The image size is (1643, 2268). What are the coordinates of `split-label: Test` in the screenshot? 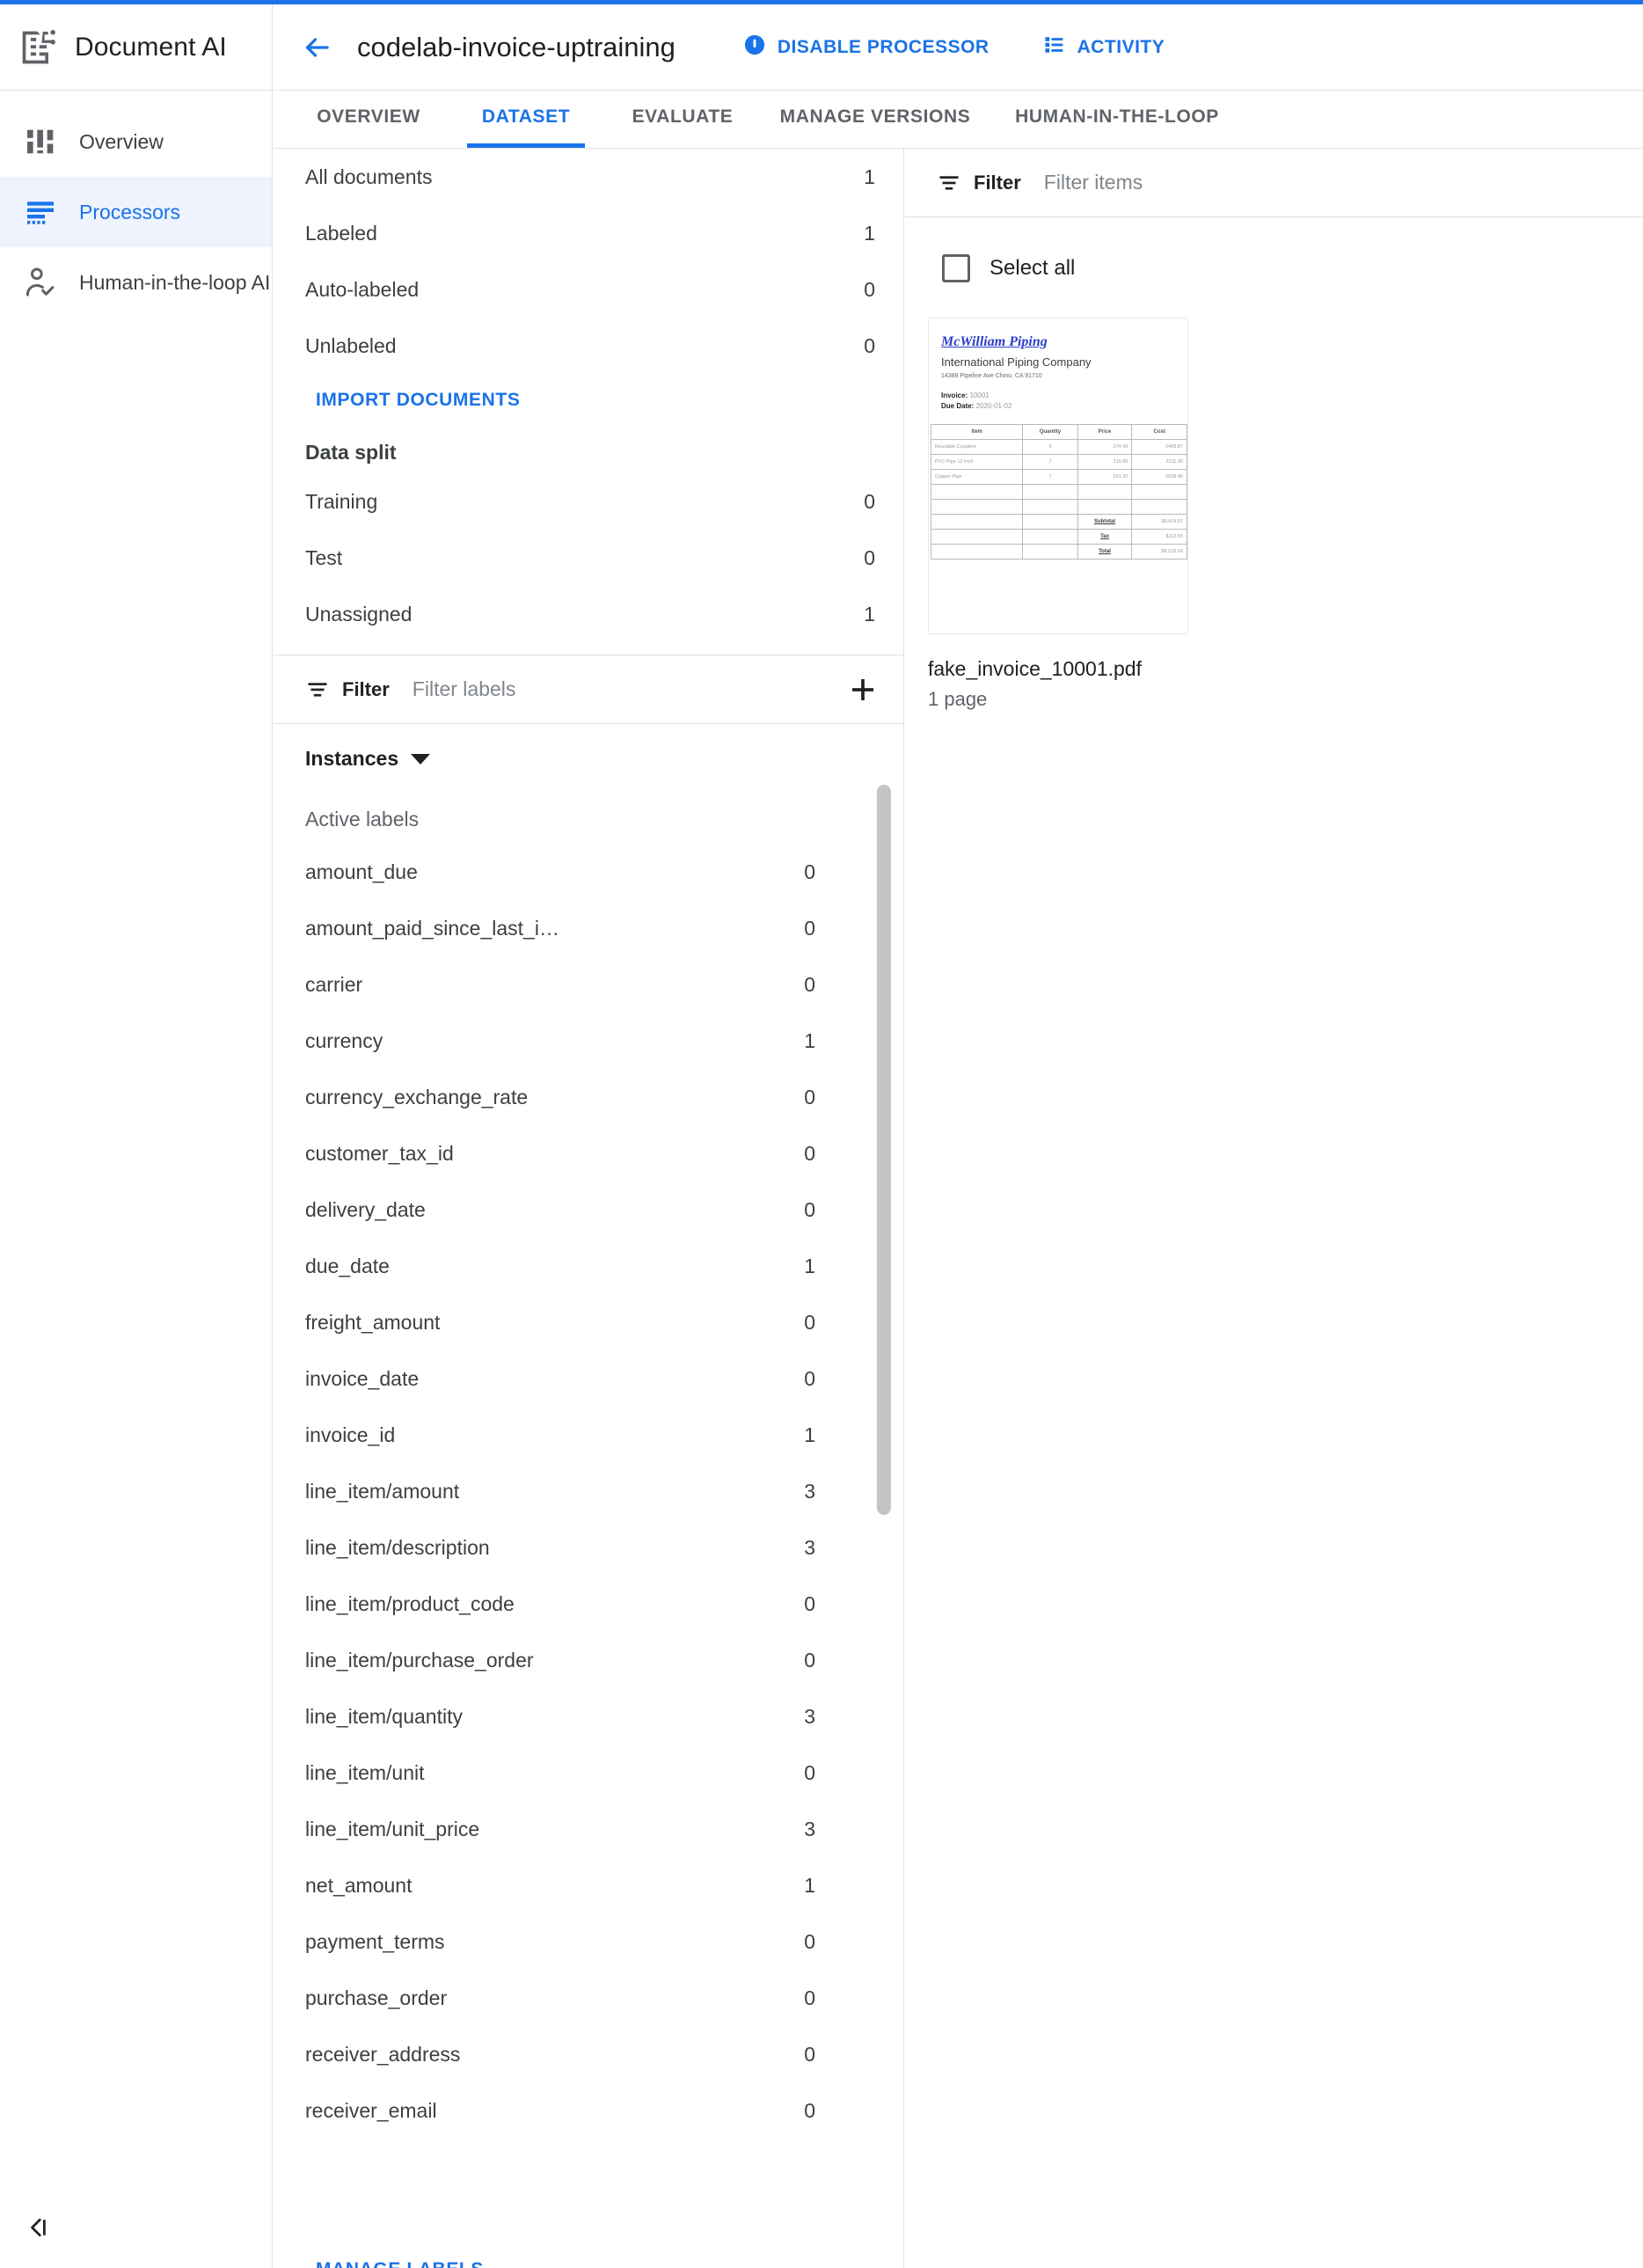 It's located at (324, 557).